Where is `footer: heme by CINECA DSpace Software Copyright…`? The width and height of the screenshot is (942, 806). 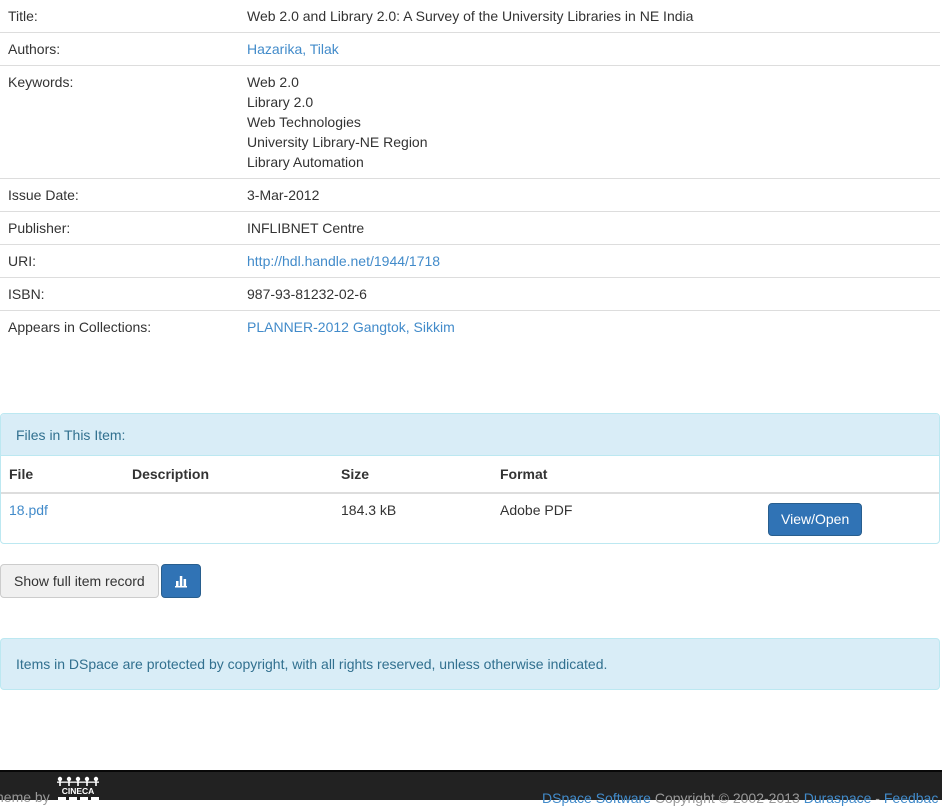
footer: heme by CINECA DSpace Software Copyright… is located at coordinates (471, 788).